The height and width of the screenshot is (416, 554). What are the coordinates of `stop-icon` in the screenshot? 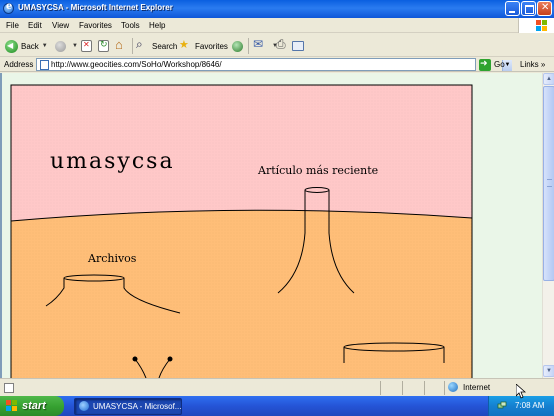 It's located at (86, 46).